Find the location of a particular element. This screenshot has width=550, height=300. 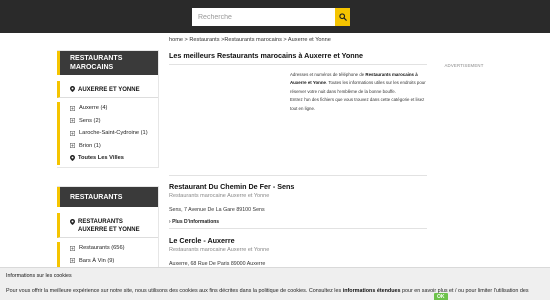

sidebar-item-bars-a-vin: Bars À Vin (9) is located at coordinates (107, 260).